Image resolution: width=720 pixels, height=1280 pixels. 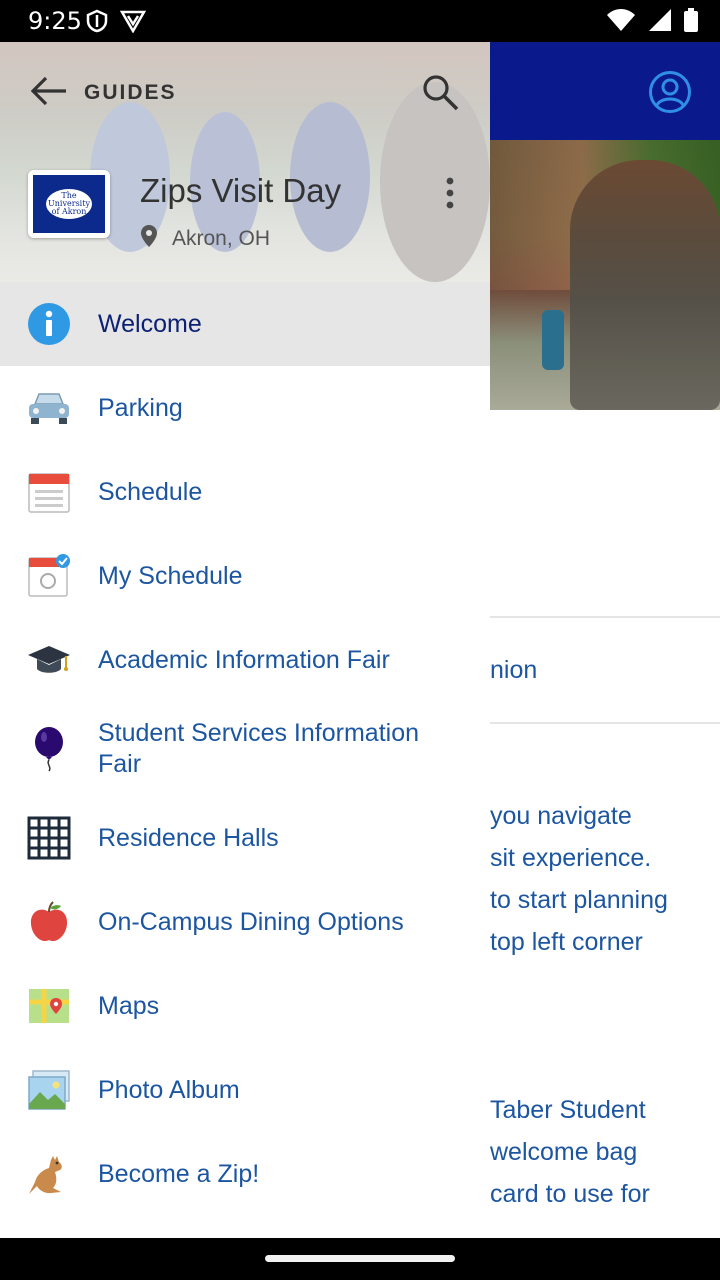 What do you see at coordinates (360, 21) in the screenshot?
I see `status-bar: 9:25` at bounding box center [360, 21].